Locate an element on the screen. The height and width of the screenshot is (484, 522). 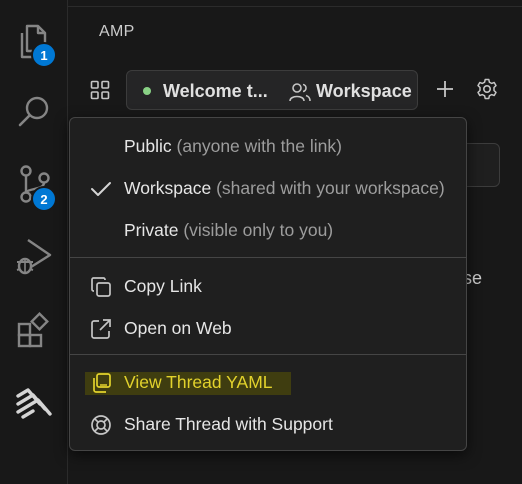
open-on-web-label: Open on Web is located at coordinates (178, 328).